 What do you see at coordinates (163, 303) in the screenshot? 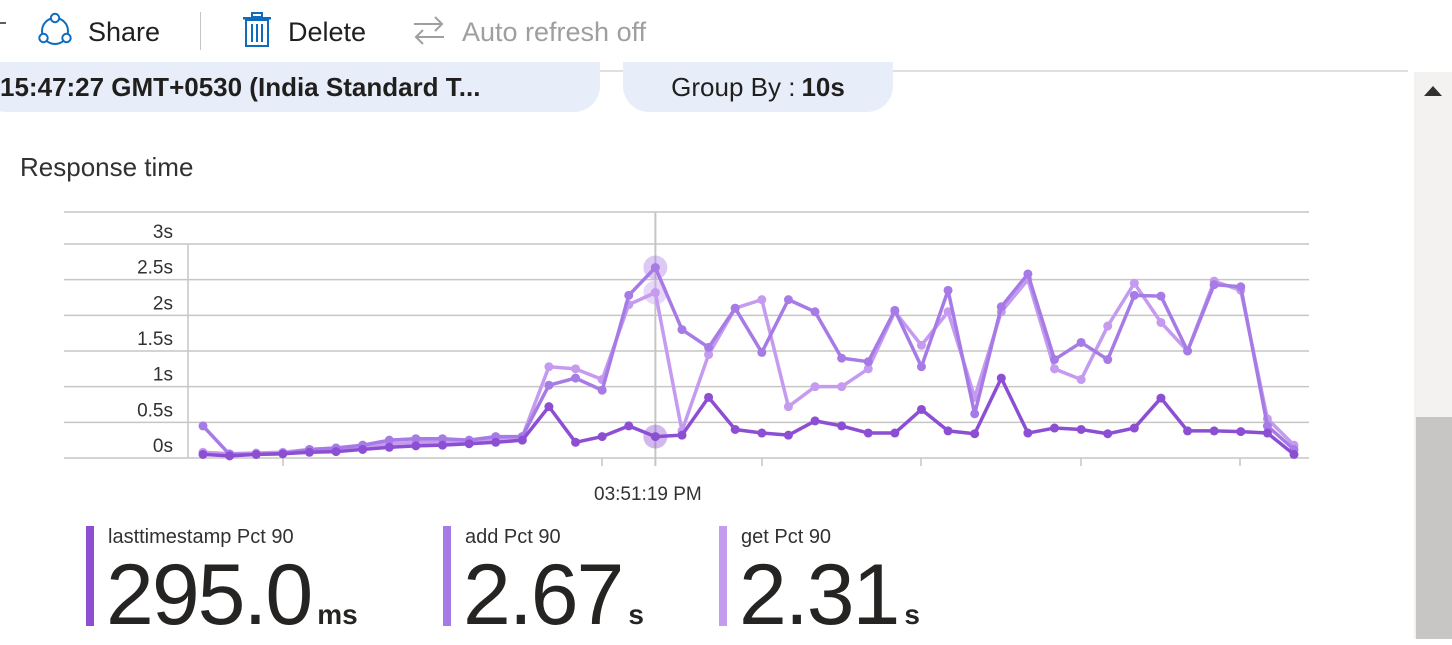
I see `y-tick-label: 2s` at bounding box center [163, 303].